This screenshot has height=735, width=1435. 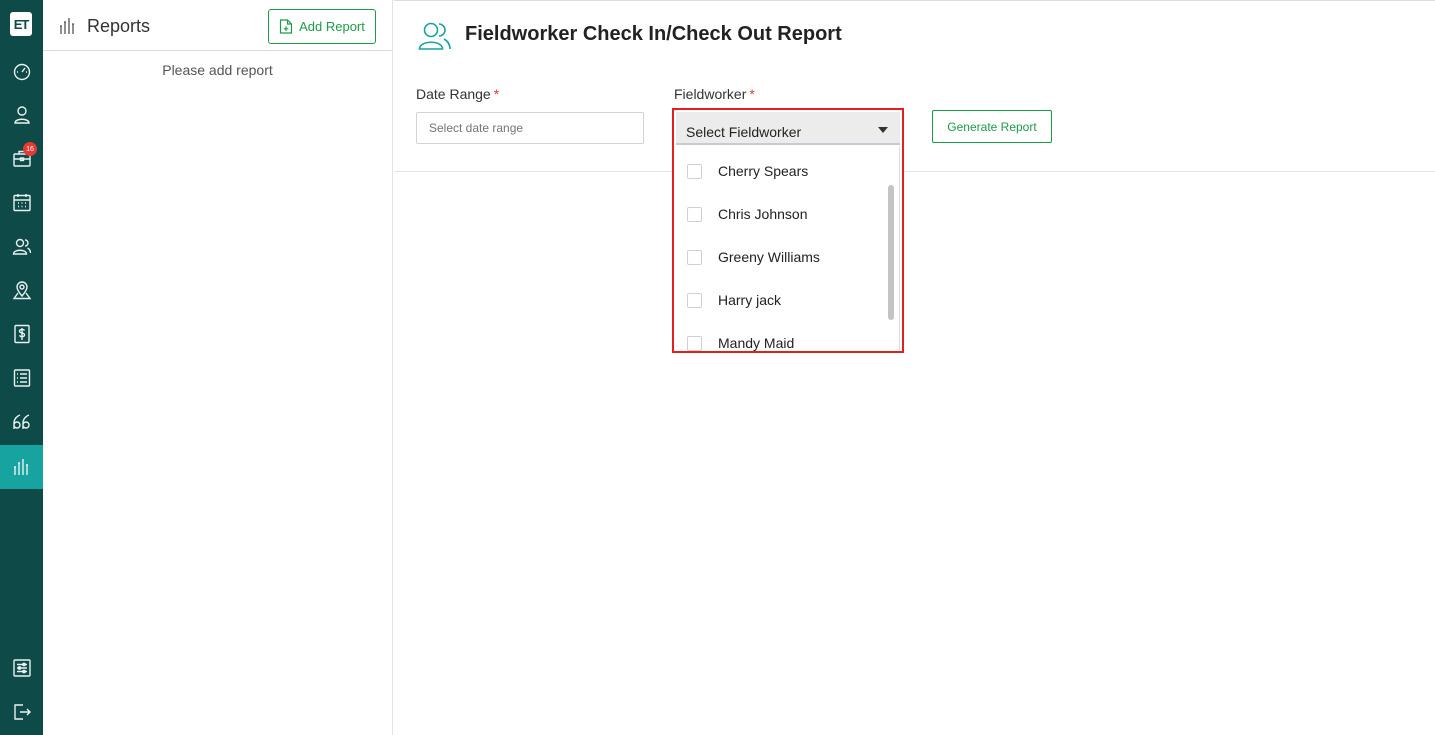 What do you see at coordinates (30, 149) in the screenshot?
I see `jobs-badge: 16` at bounding box center [30, 149].